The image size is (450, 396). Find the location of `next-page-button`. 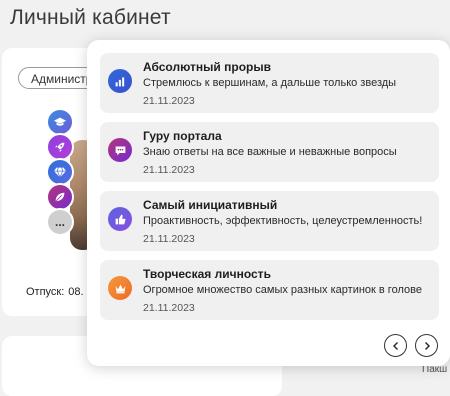

next-page-button is located at coordinates (426, 345).